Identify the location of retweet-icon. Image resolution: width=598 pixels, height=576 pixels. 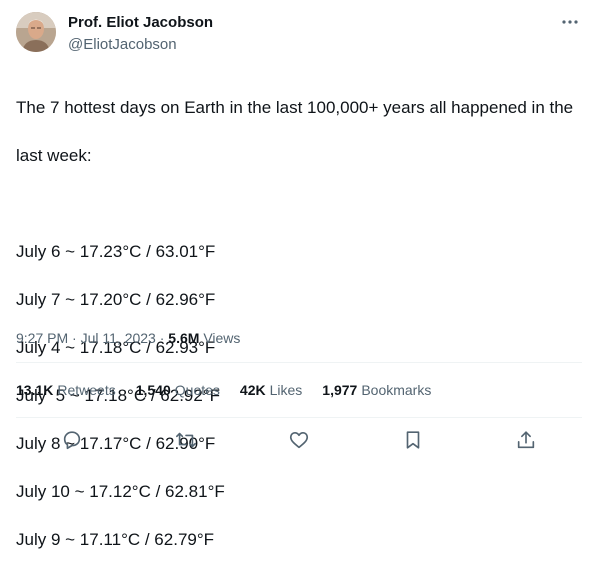
(185, 440).